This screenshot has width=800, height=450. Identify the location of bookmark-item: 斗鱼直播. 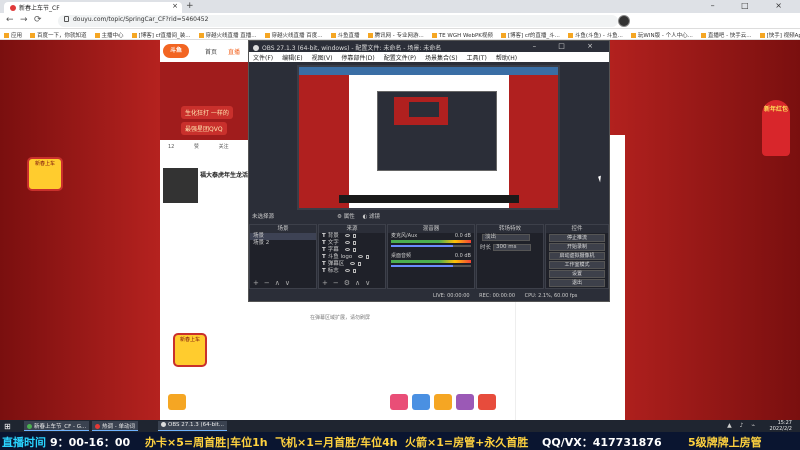
(345, 35).